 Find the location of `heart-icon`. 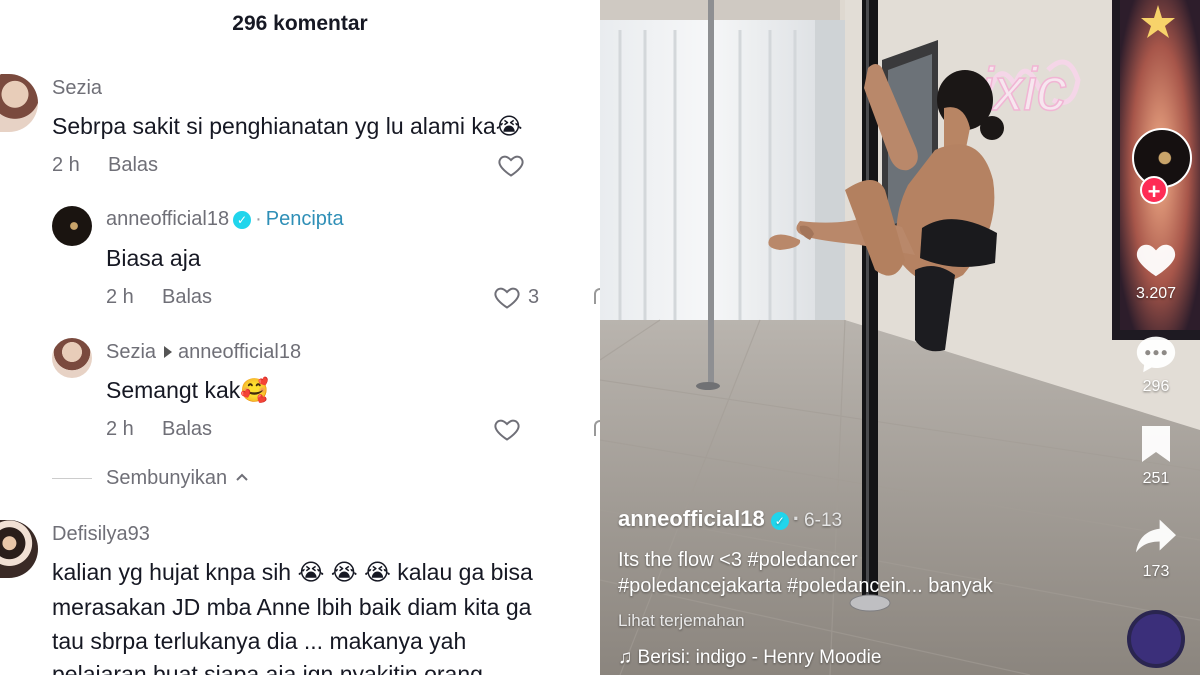

heart-icon is located at coordinates (1156, 258).